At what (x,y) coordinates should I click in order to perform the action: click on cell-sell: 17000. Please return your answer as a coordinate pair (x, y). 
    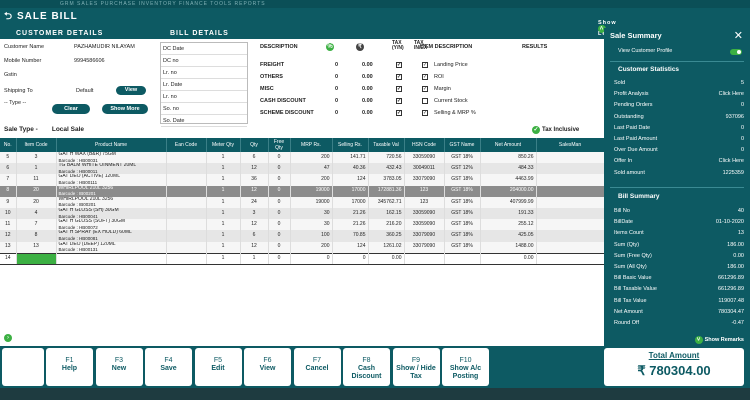
    Looking at the image, I should click on (350, 202).